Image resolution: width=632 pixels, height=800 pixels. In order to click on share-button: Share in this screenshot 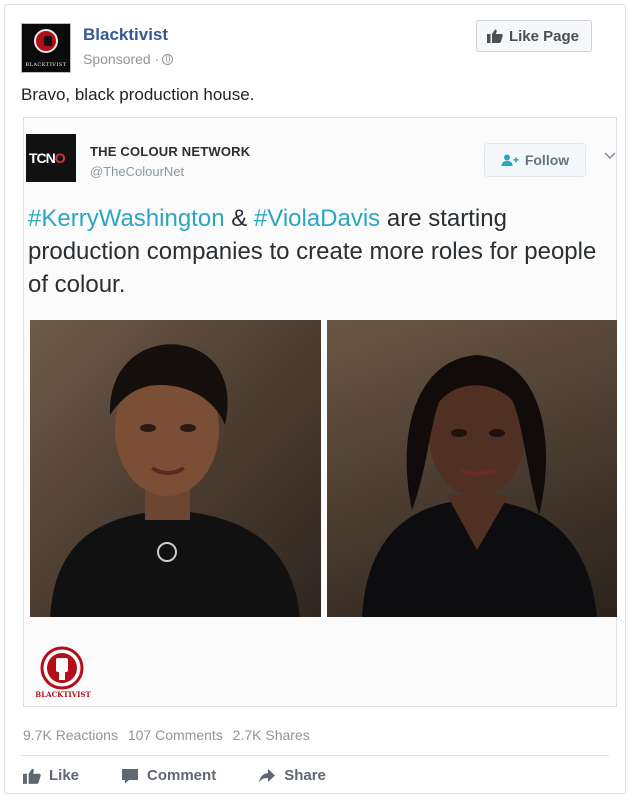, I will do `click(292, 775)`.